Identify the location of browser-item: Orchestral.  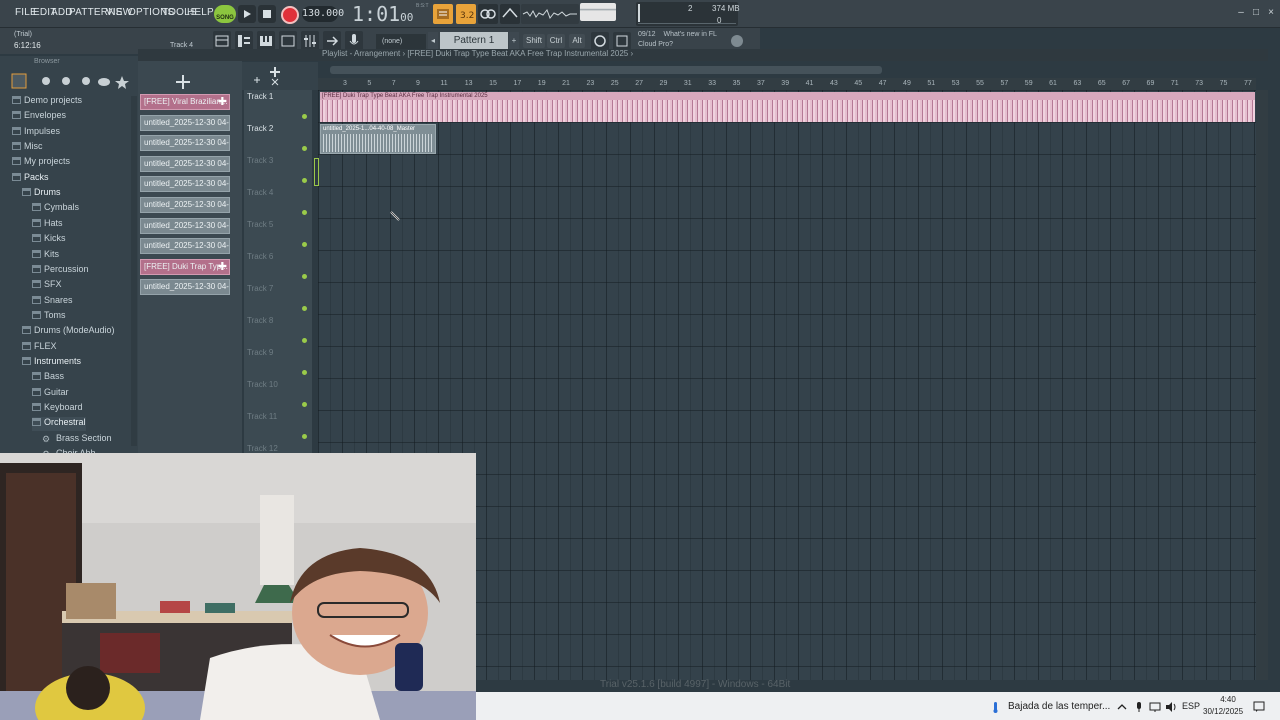
(59, 424).